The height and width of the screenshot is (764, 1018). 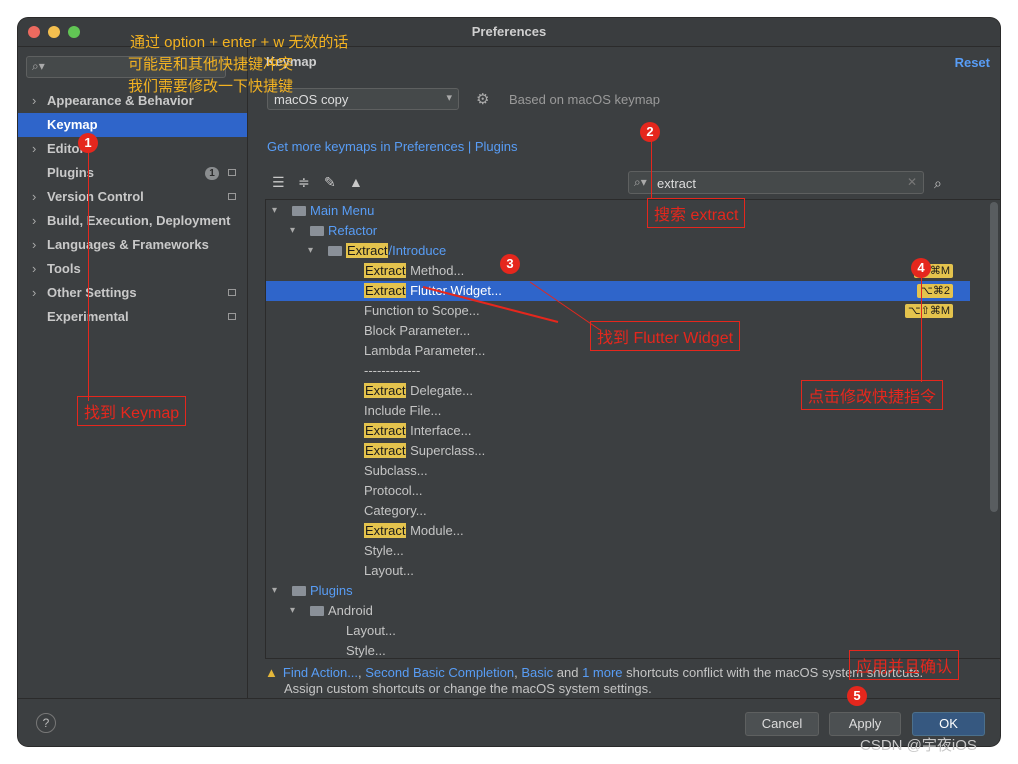 I want to click on tree-scrollbar, so click(x=994, y=357).